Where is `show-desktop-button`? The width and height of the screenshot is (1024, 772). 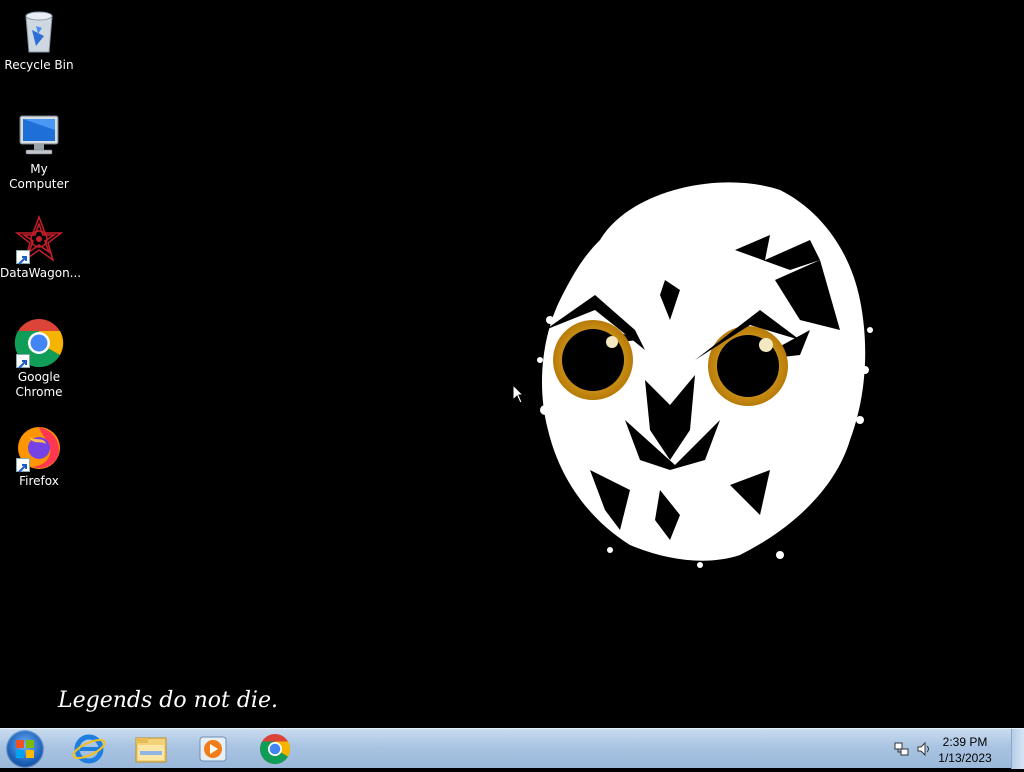 show-desktop-button is located at coordinates (1017, 749).